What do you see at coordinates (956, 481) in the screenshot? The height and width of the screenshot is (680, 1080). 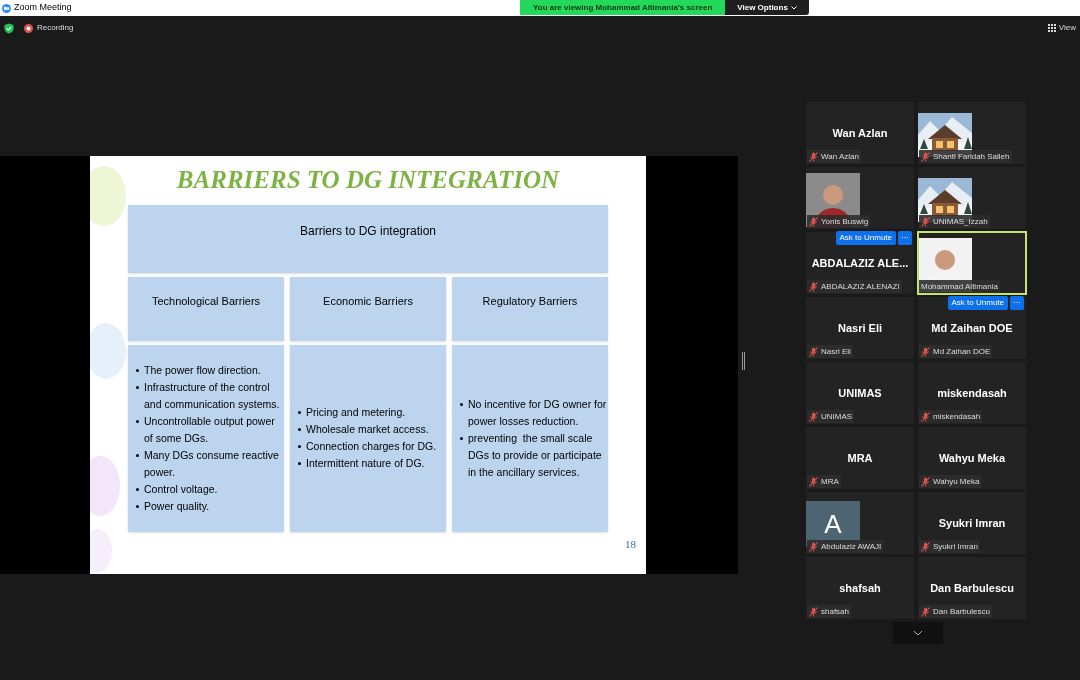 I see `name-label-text: Wahyu Meka` at bounding box center [956, 481].